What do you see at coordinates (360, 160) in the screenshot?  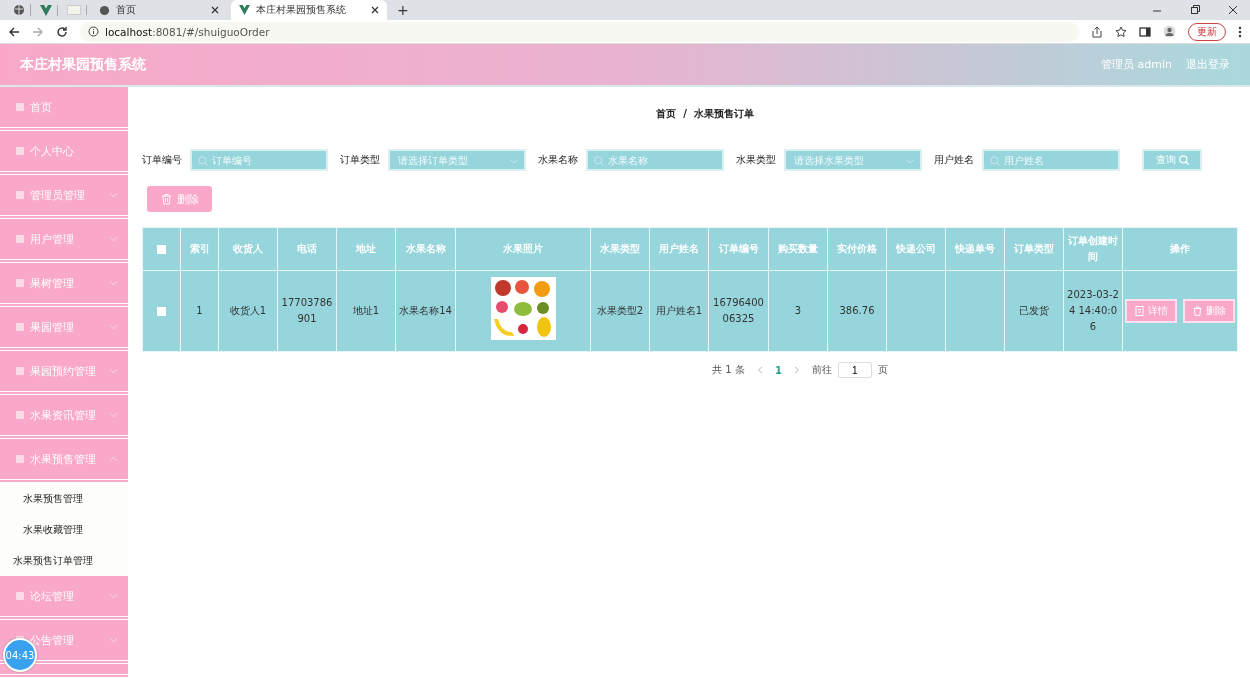 I see `filter-label: 订单类型` at bounding box center [360, 160].